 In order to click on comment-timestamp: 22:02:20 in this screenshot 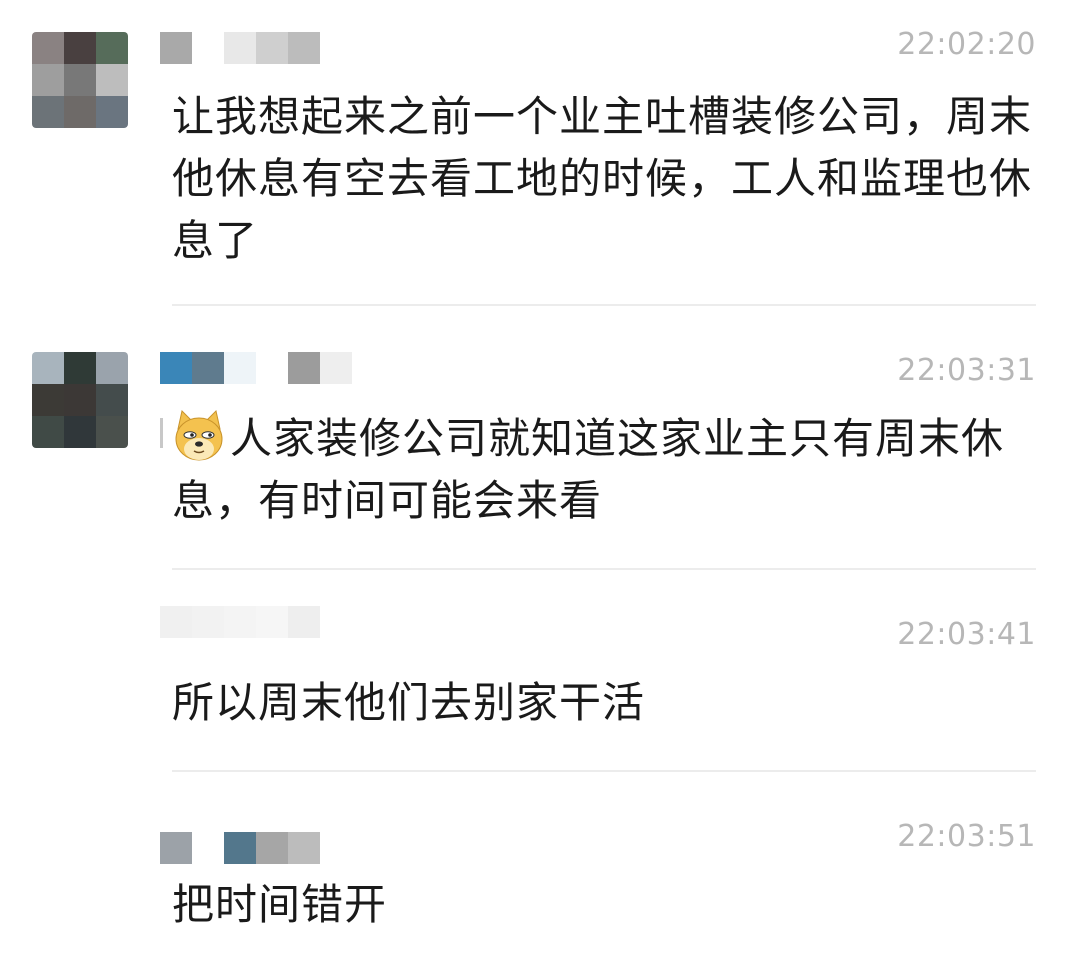, I will do `click(966, 44)`.